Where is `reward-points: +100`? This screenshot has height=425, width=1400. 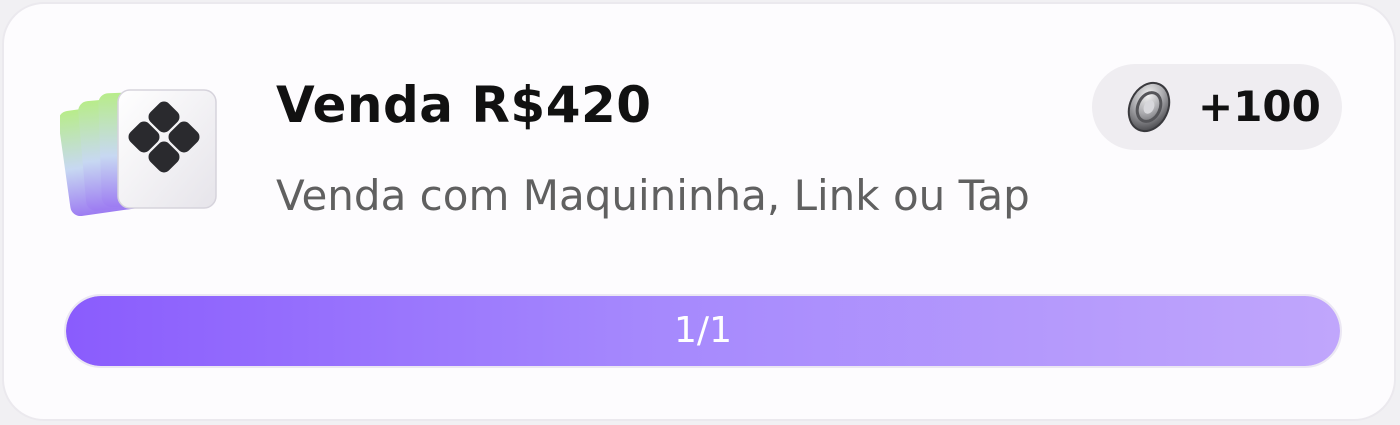
reward-points: +100 is located at coordinates (1259, 106).